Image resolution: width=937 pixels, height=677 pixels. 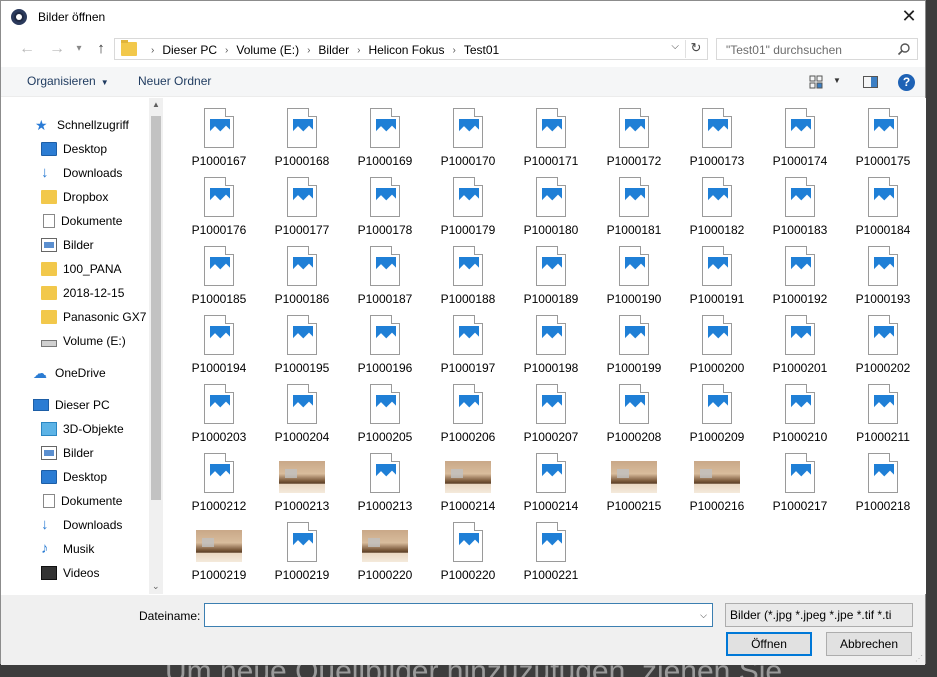 I want to click on file-item: P1000188, so click(x=468, y=271).